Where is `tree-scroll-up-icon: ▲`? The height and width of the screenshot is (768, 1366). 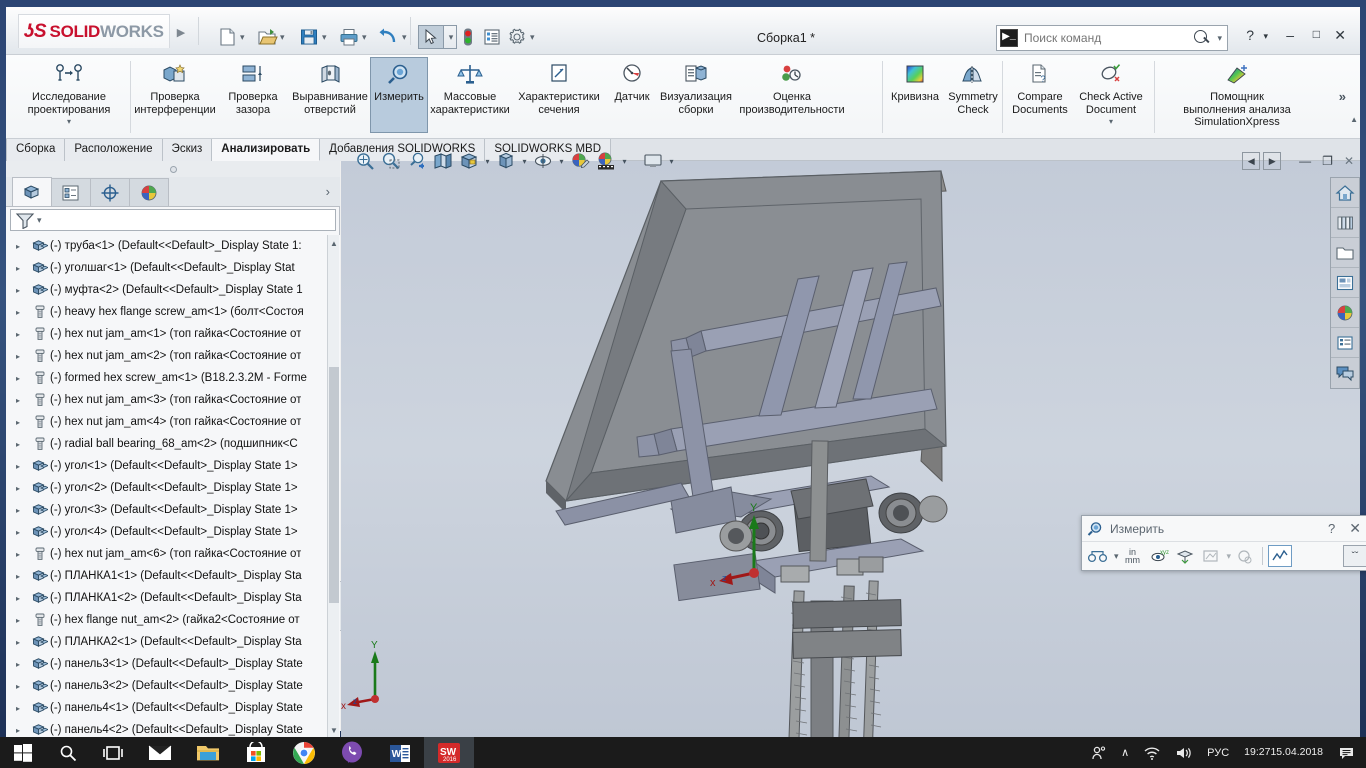
tree-scroll-up-icon: ▲ is located at coordinates (334, 243).